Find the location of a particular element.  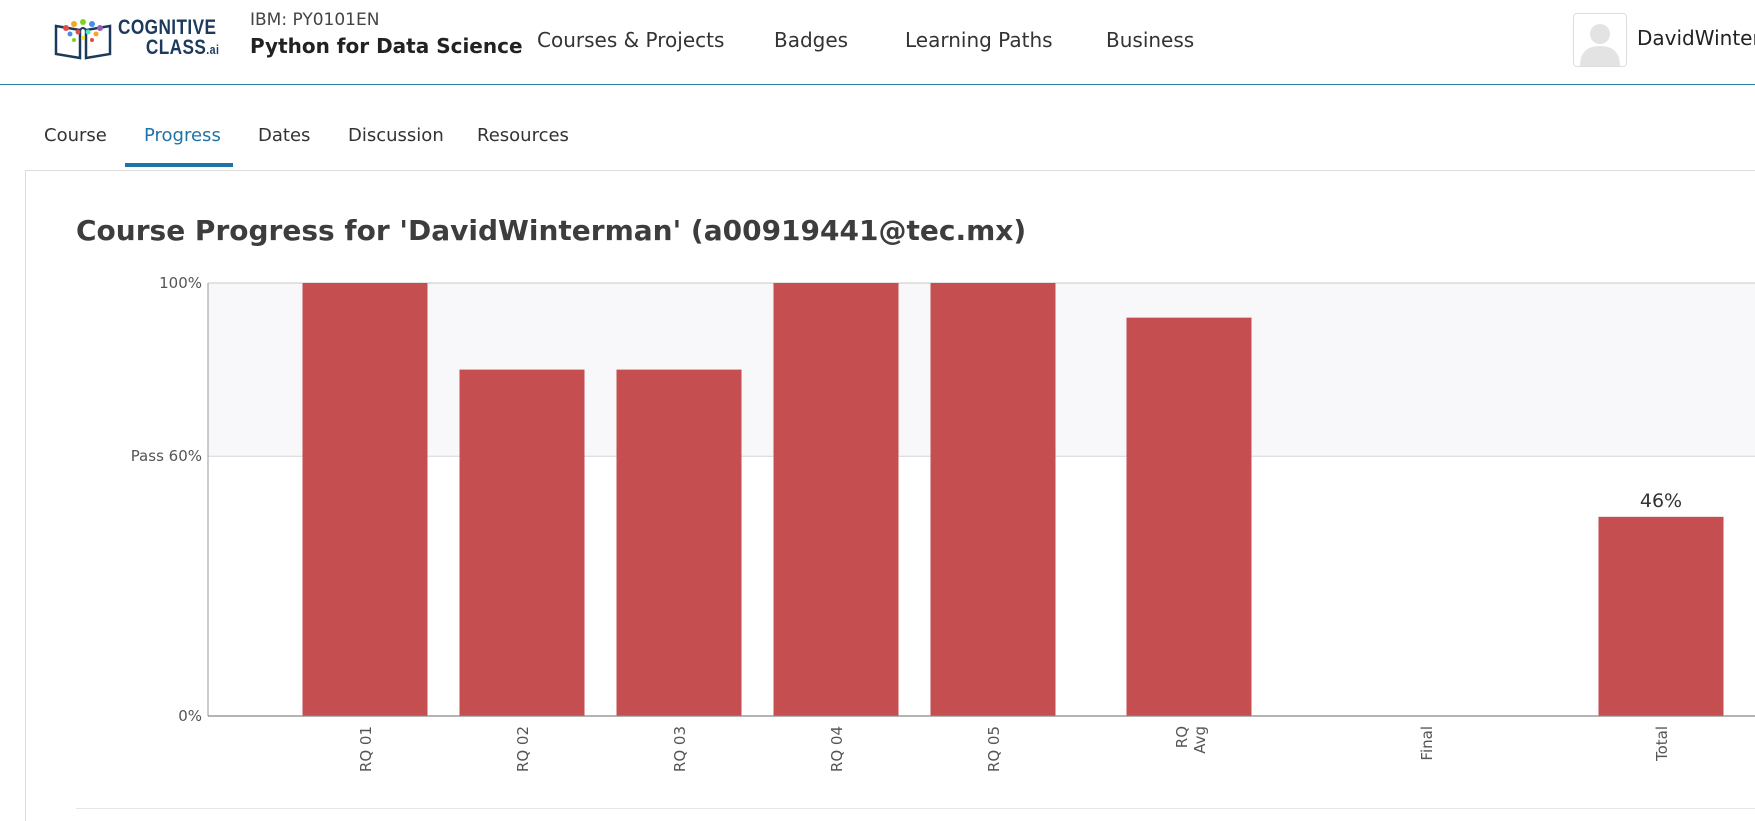

x-tick-label: RQ 03 is located at coordinates (680, 749).